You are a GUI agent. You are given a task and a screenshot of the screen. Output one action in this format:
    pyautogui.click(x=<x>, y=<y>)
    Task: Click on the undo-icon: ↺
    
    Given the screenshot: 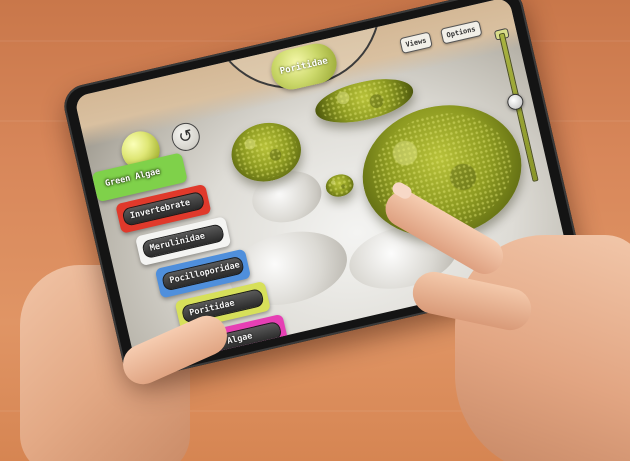 What is the action you would take?
    pyautogui.click(x=185, y=136)
    